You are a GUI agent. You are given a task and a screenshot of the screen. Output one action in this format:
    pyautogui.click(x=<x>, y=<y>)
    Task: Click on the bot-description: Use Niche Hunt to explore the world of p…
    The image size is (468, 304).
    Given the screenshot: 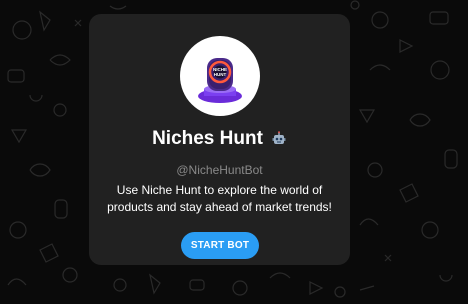 What is the action you would take?
    pyautogui.click(x=219, y=198)
    